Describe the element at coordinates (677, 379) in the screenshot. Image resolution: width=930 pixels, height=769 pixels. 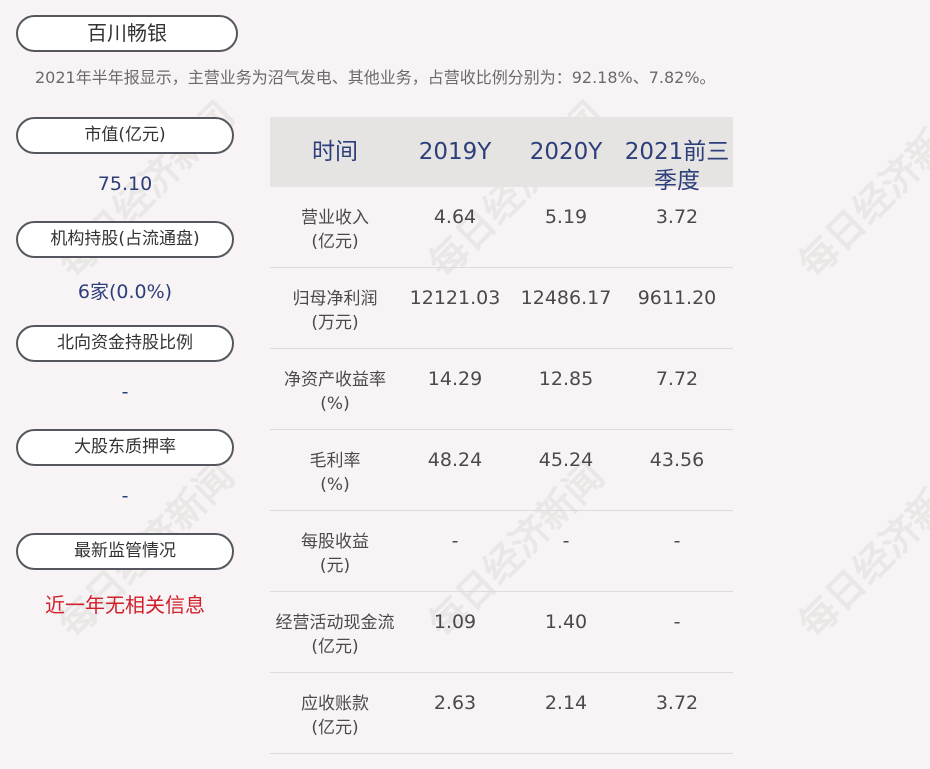
I see `table-cell: 7.72` at that location.